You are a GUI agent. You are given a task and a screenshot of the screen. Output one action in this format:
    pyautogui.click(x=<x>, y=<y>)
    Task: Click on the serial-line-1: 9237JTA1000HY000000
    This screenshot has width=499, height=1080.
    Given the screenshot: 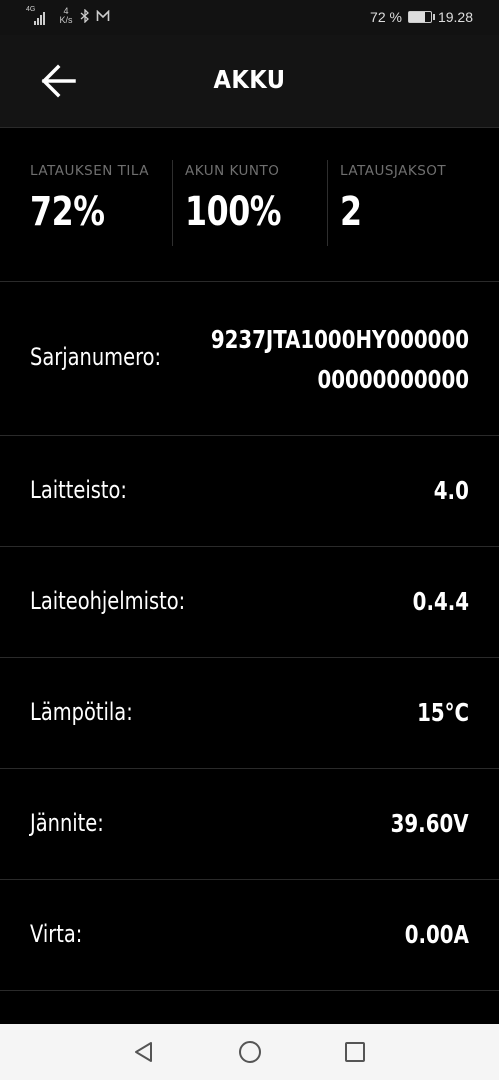 What is the action you would take?
    pyautogui.click(x=339, y=339)
    